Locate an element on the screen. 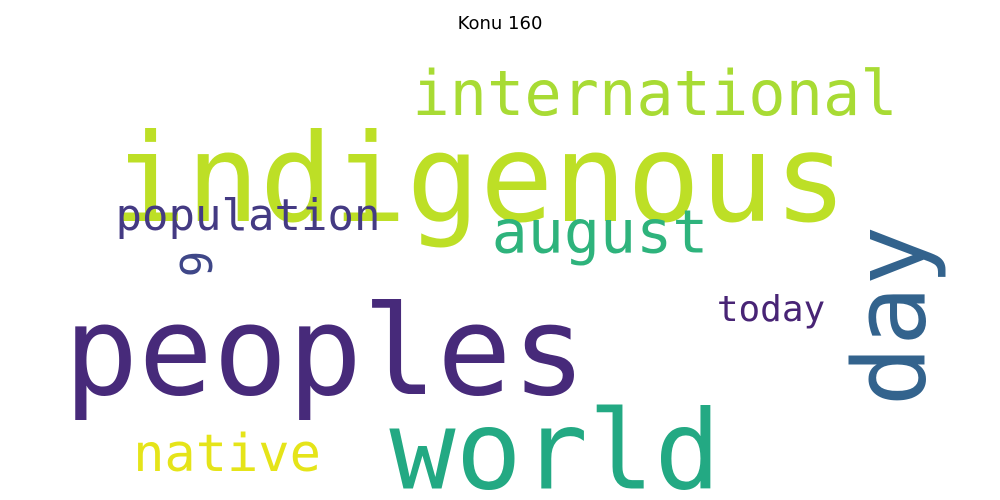  word-today: today is located at coordinates (771, 309).